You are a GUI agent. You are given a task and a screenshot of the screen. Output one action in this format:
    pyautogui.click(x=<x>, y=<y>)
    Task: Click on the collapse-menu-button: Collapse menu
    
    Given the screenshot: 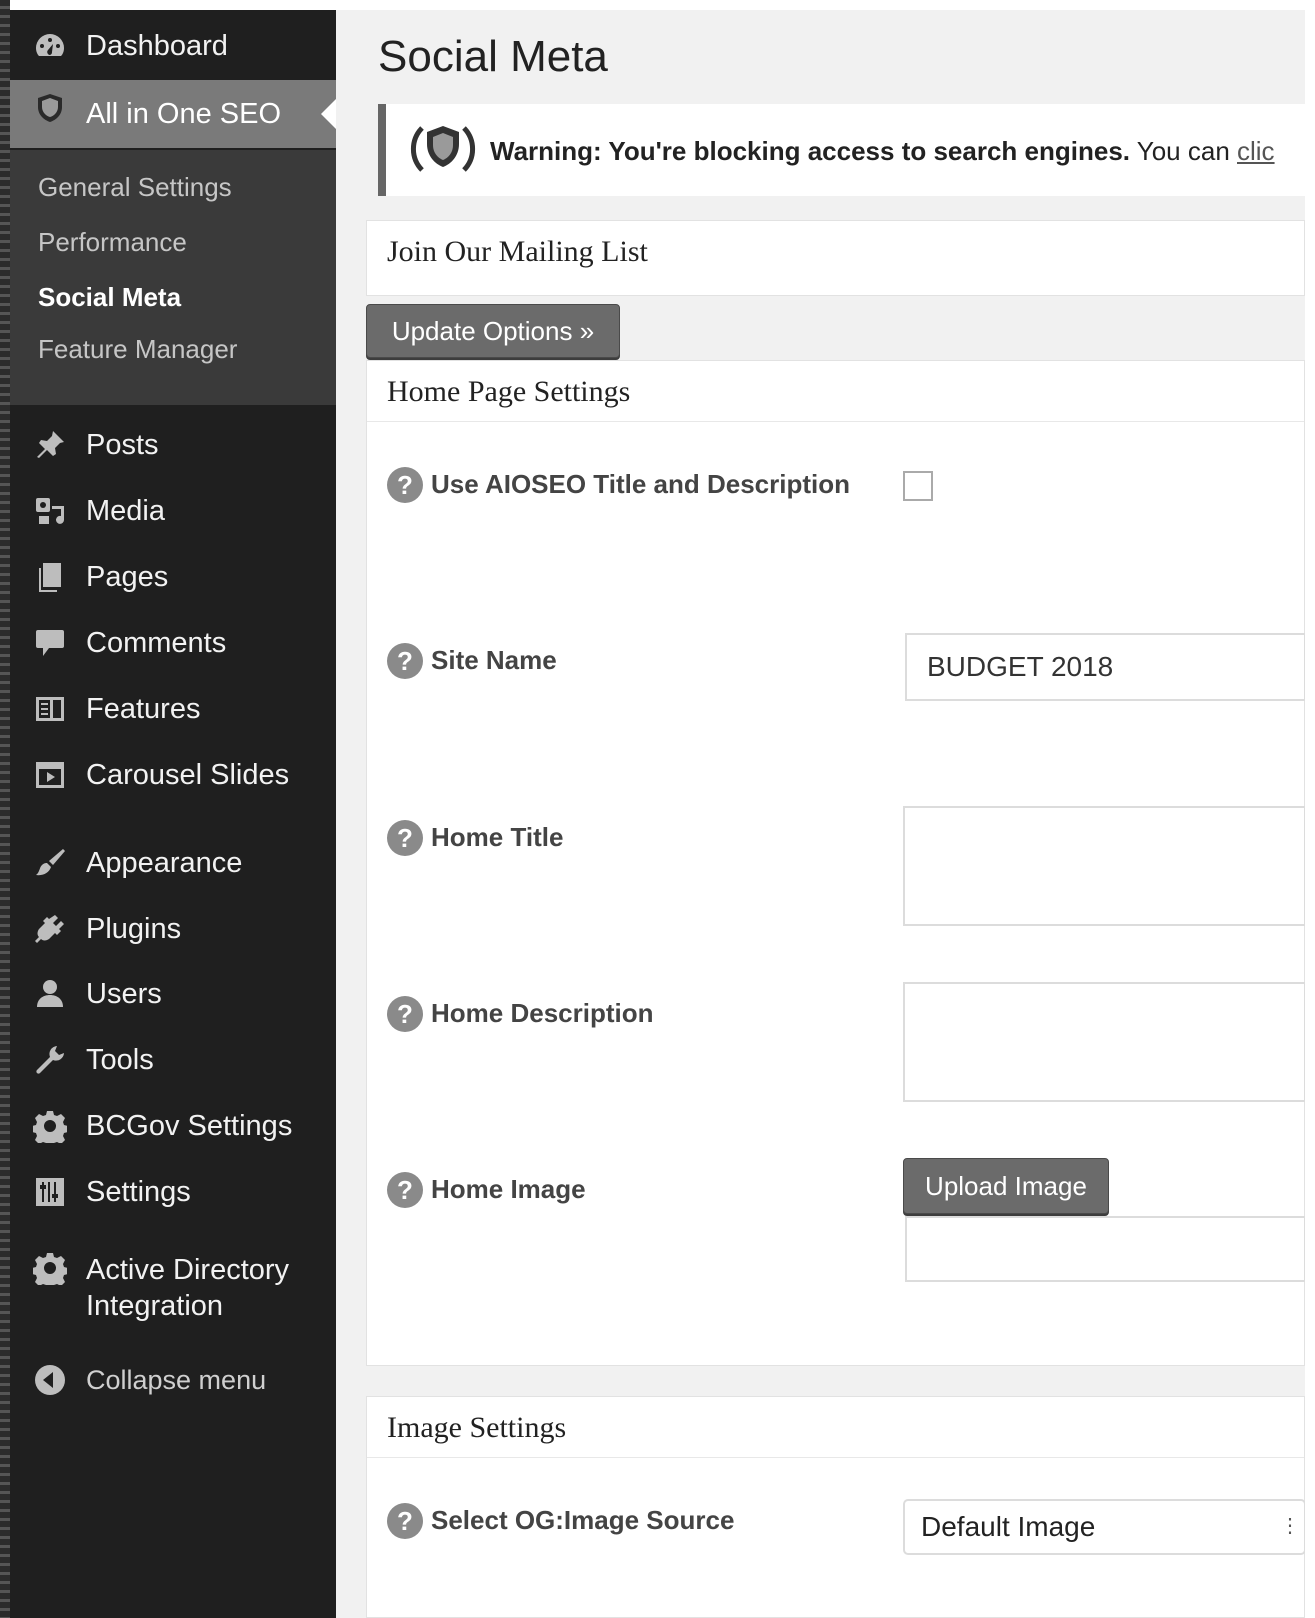 What is the action you would take?
    pyautogui.click(x=173, y=1380)
    